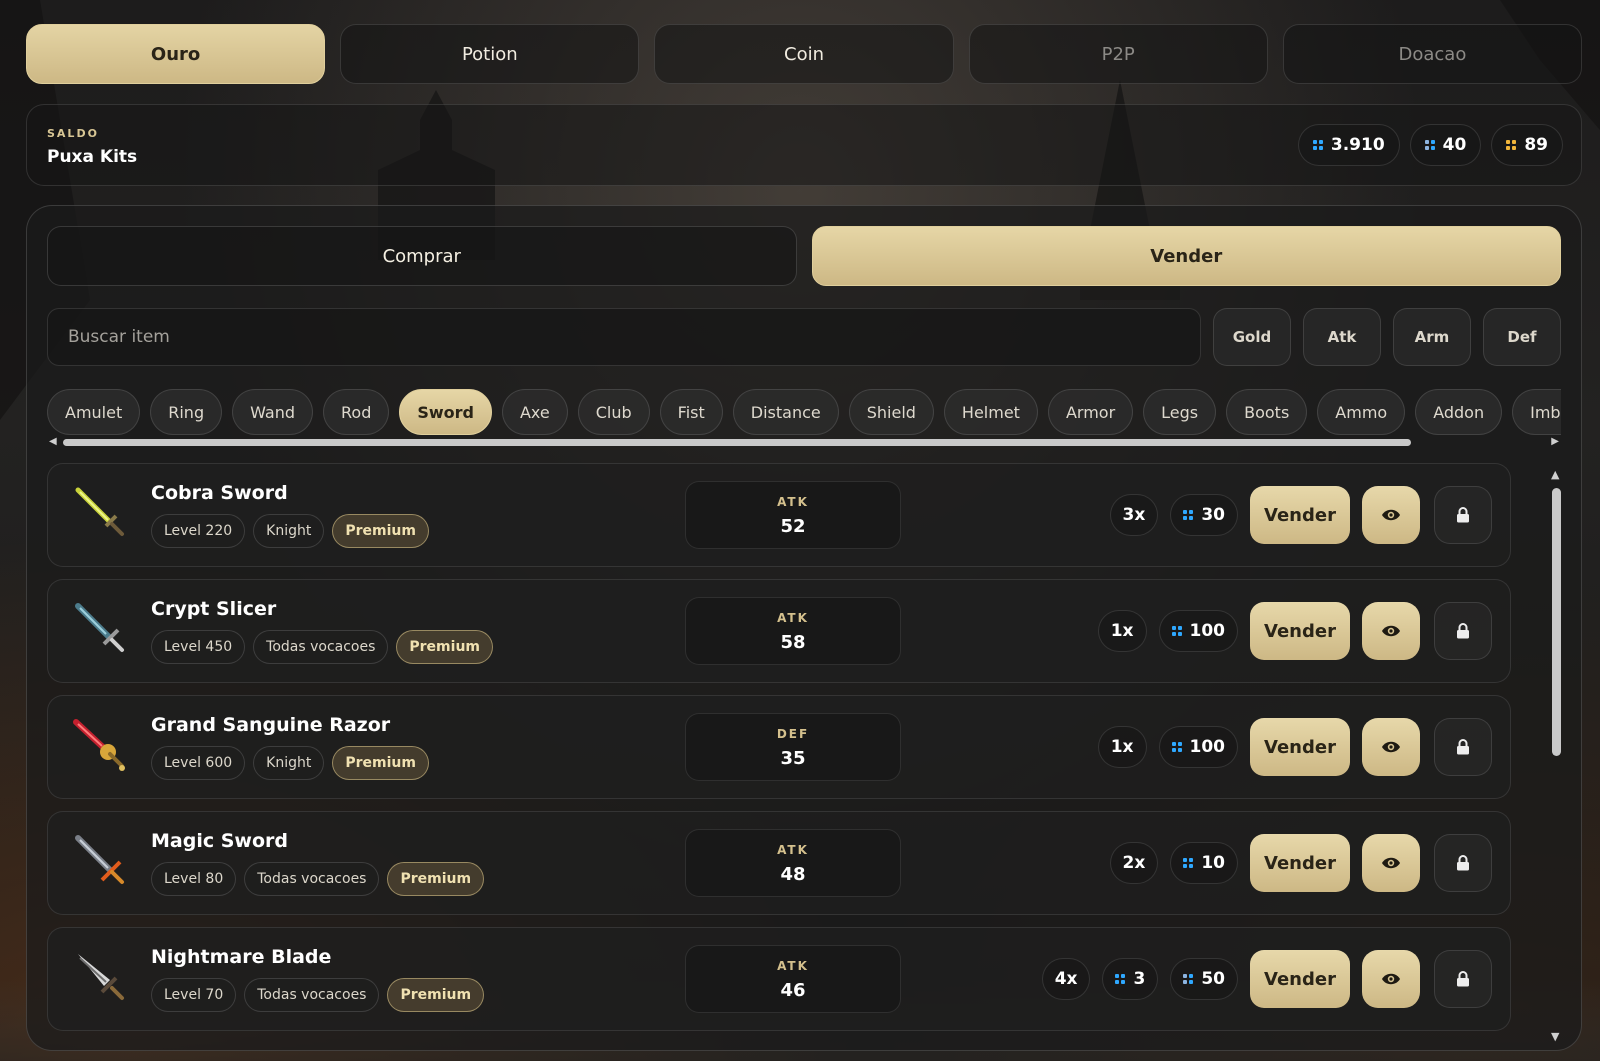  Describe the element at coordinates (1511, 145) in the screenshot. I see `gold-gem-icon` at that location.